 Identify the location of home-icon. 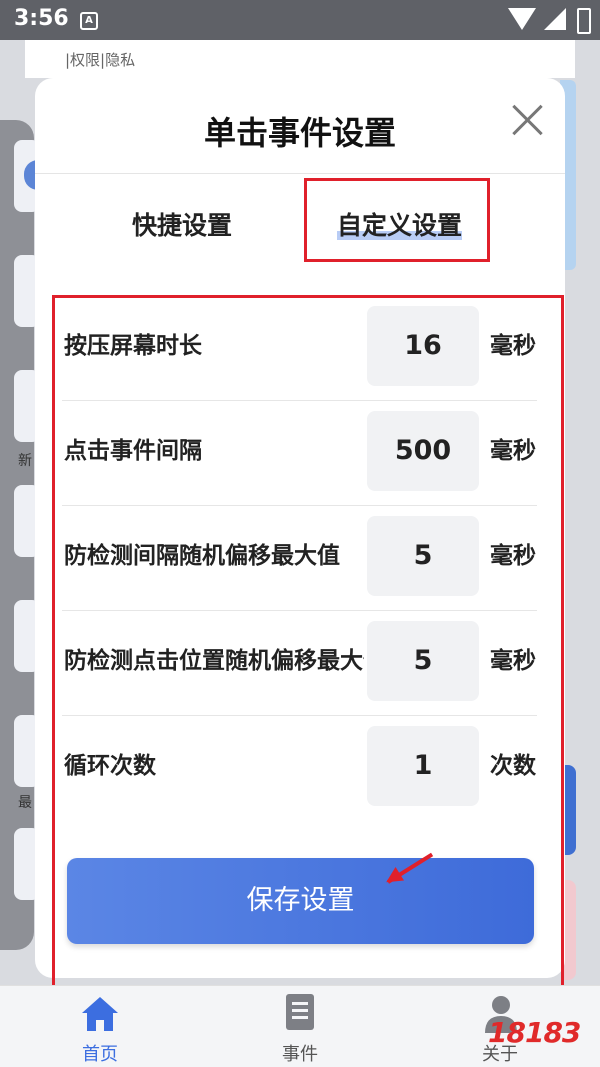
(100, 1014).